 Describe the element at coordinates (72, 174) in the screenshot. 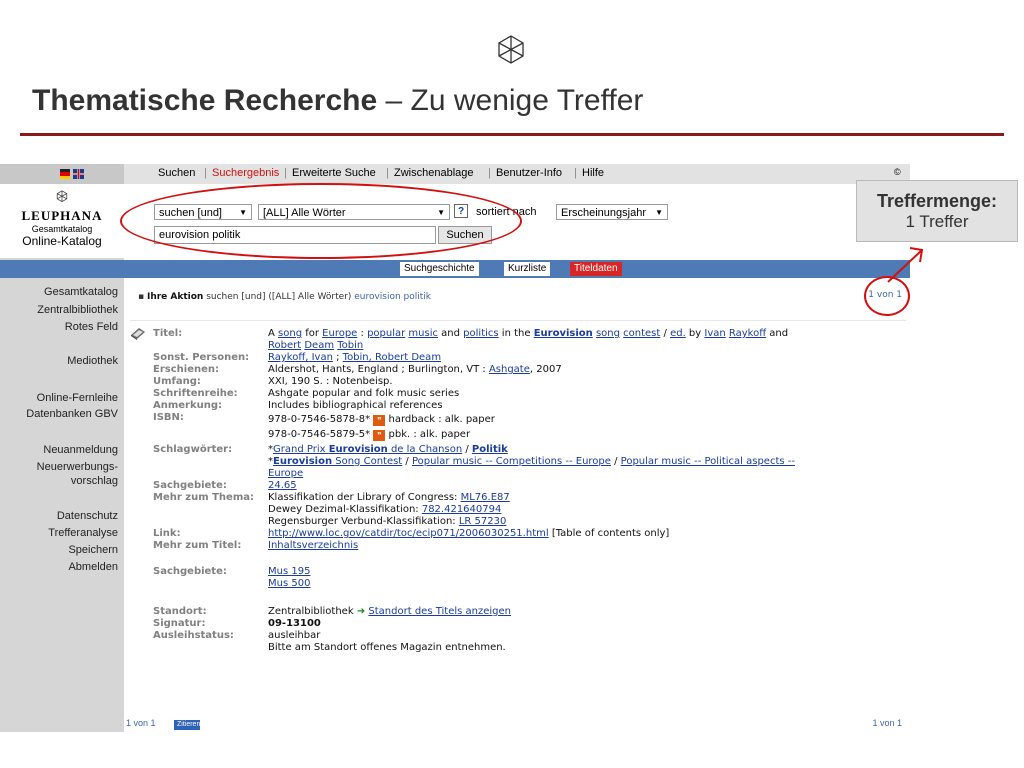

I see `flag-icon` at that location.